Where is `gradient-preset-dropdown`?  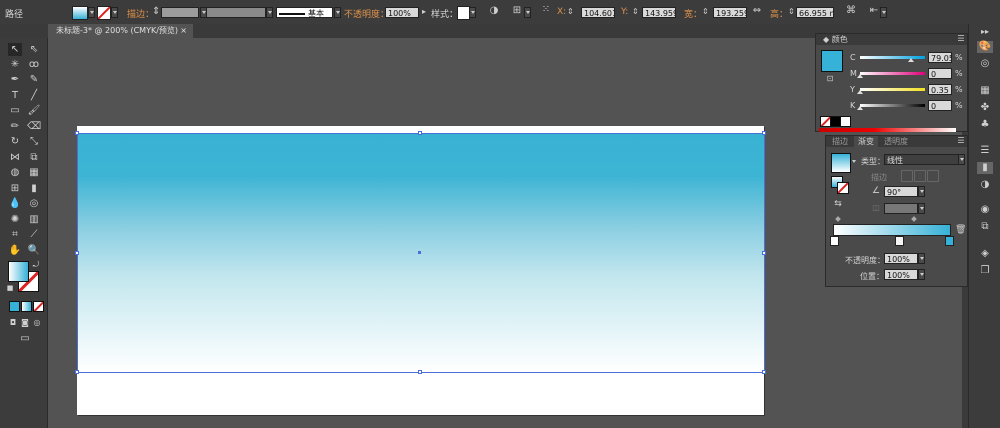 gradient-preset-dropdown is located at coordinates (854, 162).